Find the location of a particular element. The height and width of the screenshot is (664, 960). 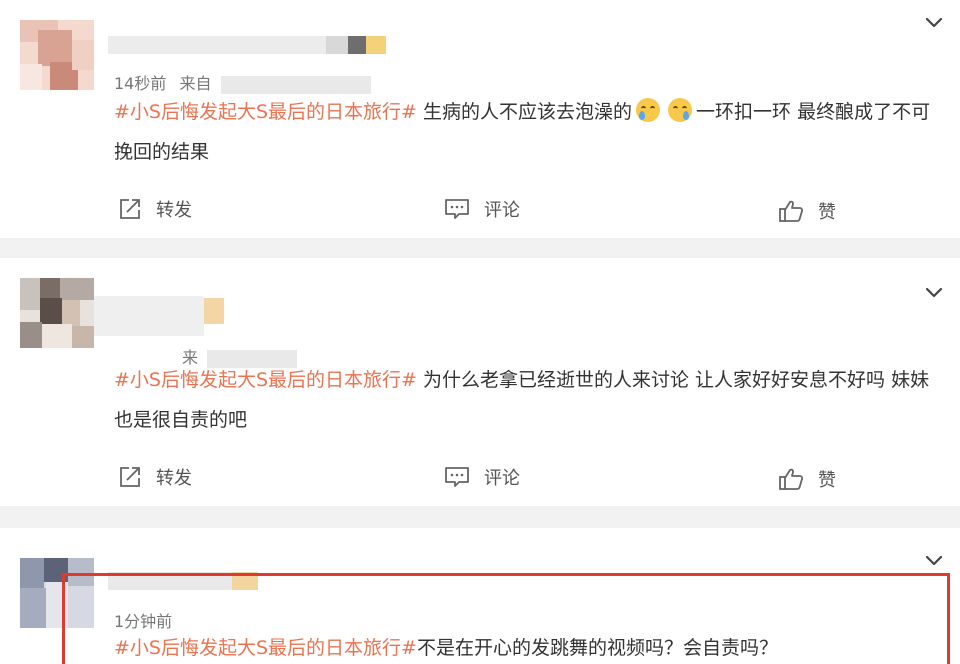

post-source-label: 来自 is located at coordinates (195, 83).